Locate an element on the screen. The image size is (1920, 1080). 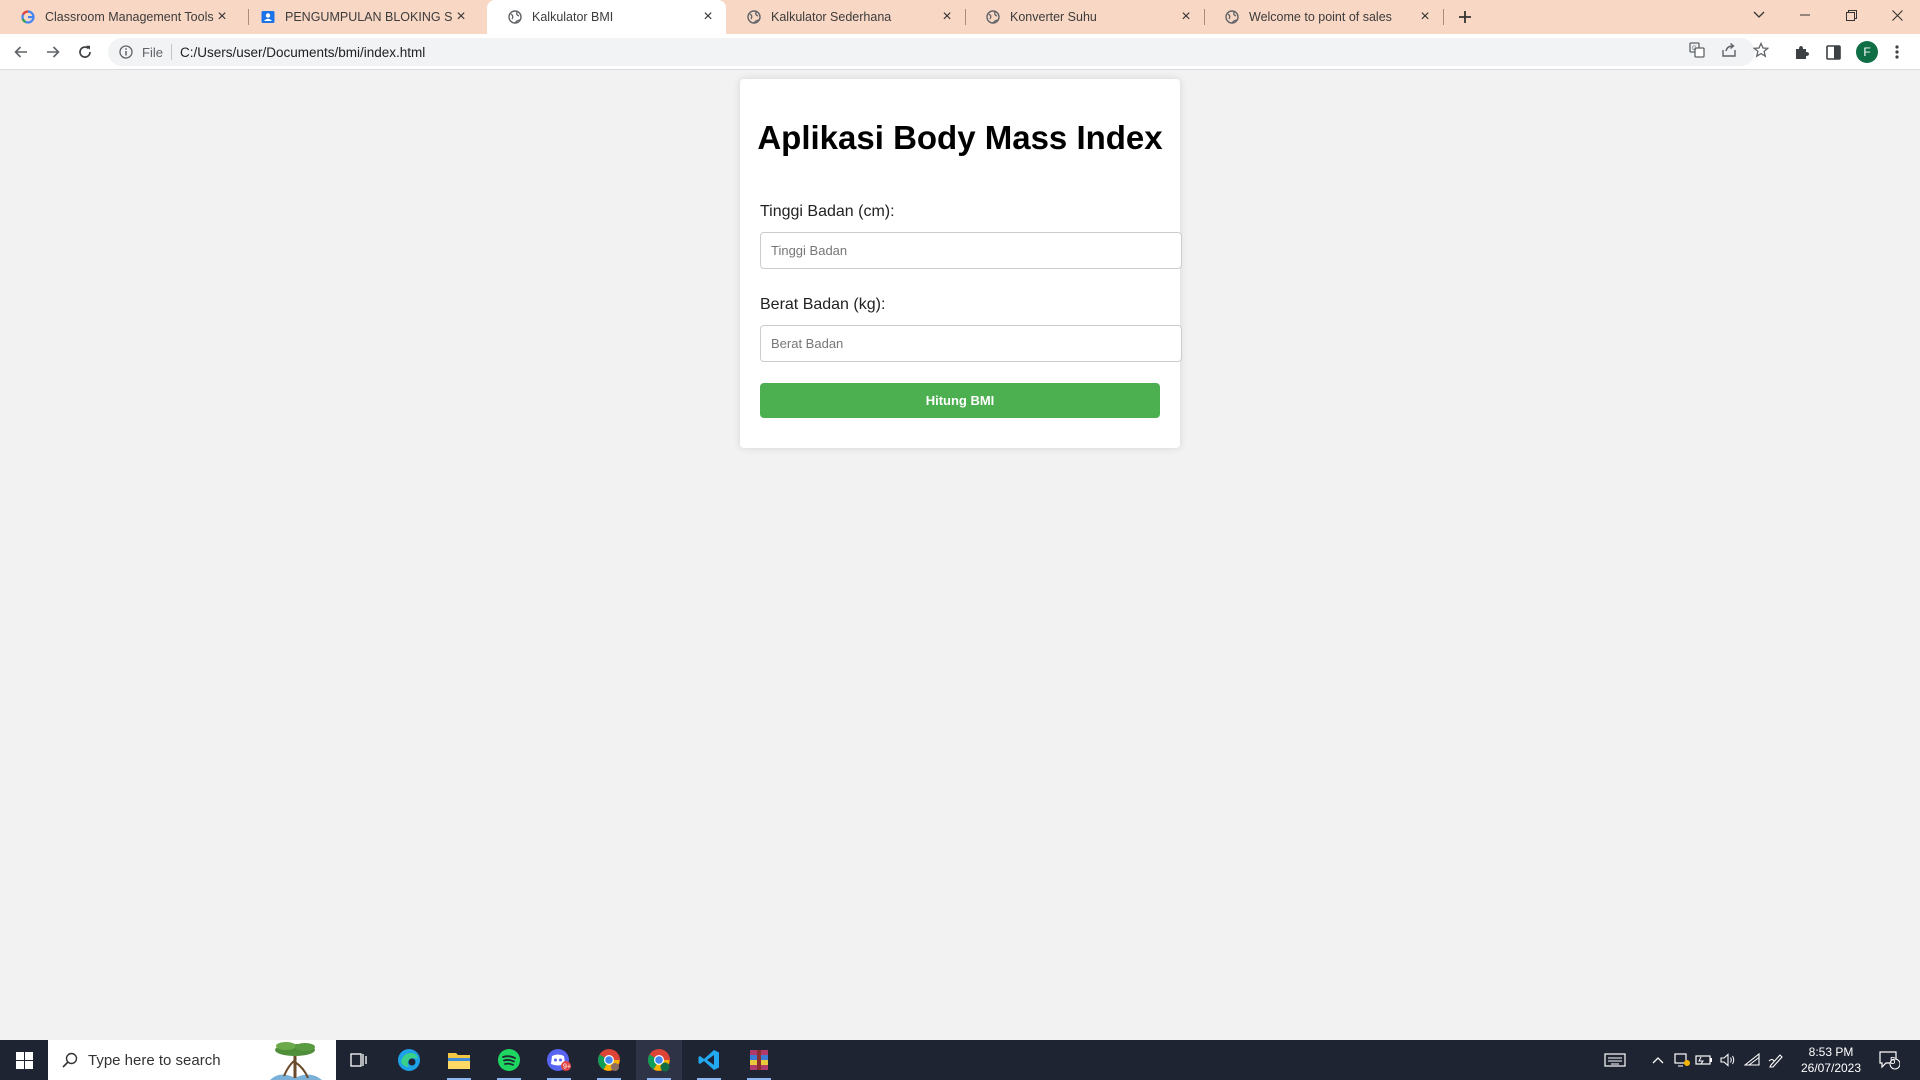
url-text: C:/Users/user/Documents/bmi/index.html is located at coordinates (302, 52).